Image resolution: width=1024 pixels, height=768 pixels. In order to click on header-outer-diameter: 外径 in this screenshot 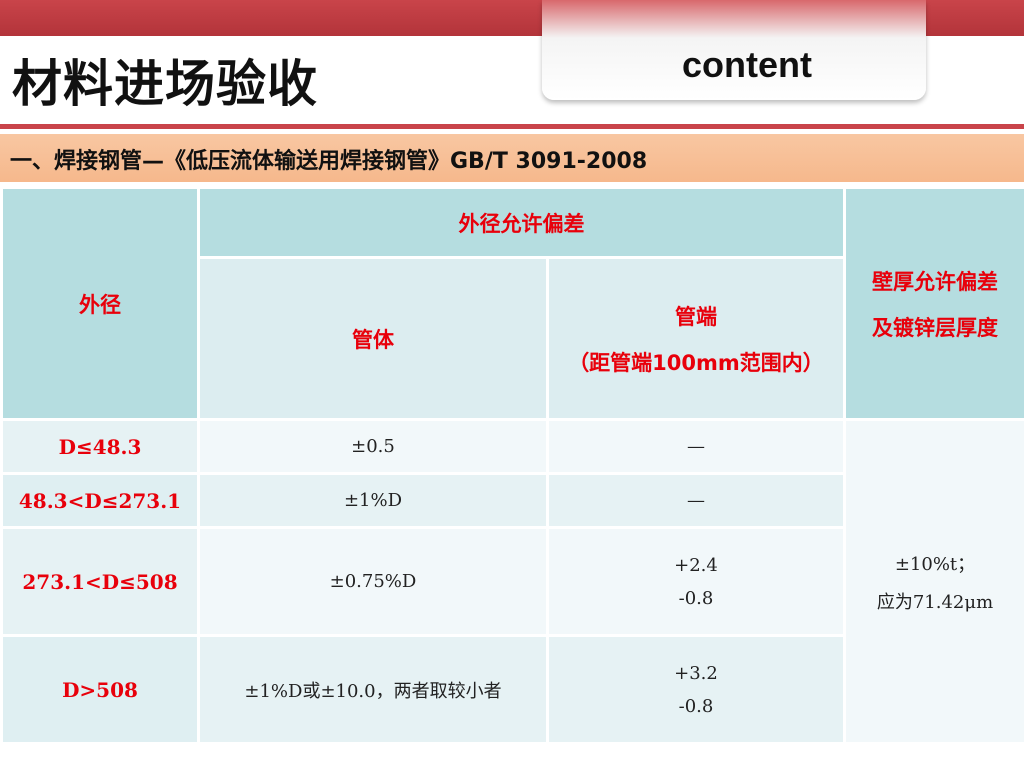, I will do `click(100, 303)`.